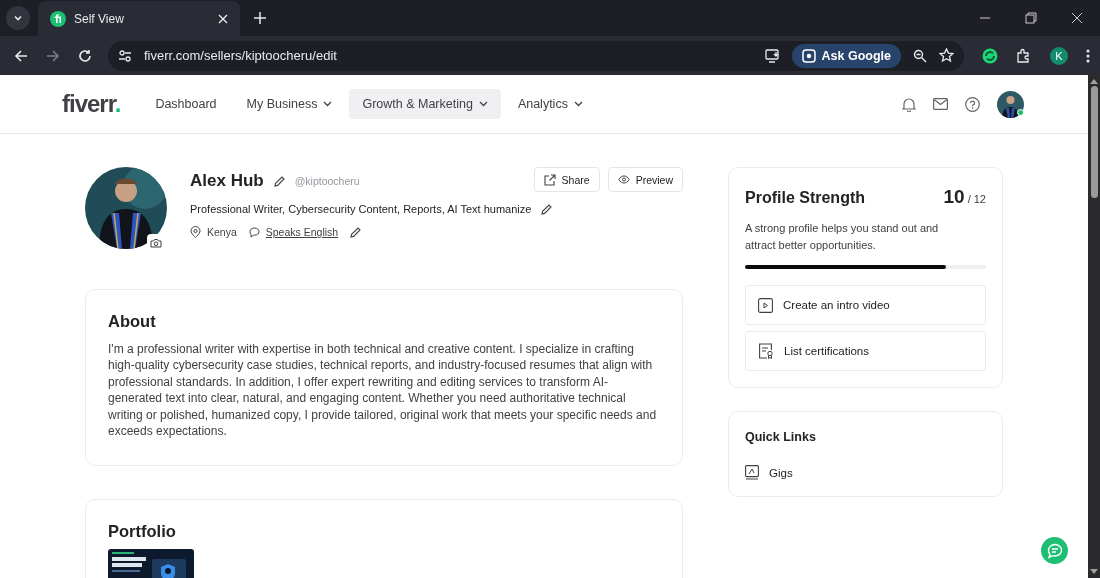 Image resolution: width=1100 pixels, height=578 pixels. Describe the element at coordinates (240, 55) in the screenshot. I see `url-text: fiverr.com/sellers/kiptoocheru/edit` at that location.